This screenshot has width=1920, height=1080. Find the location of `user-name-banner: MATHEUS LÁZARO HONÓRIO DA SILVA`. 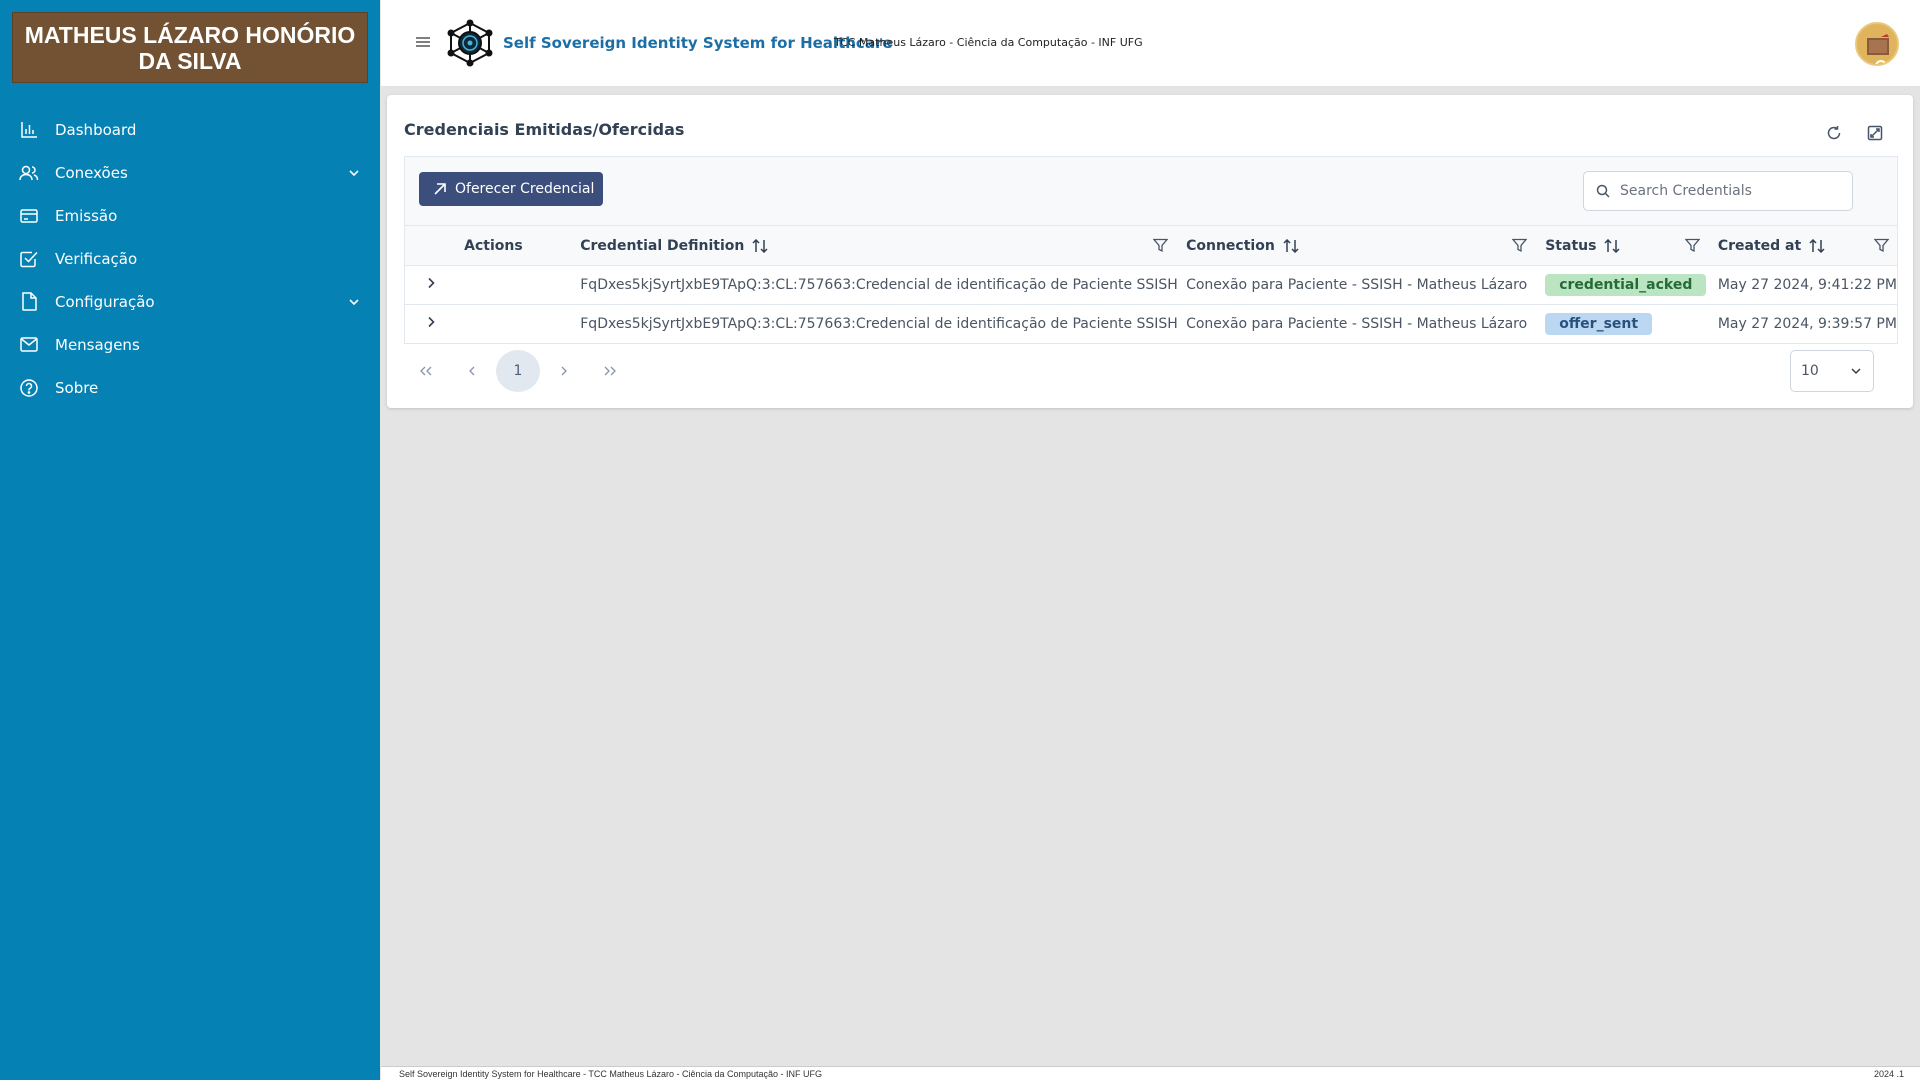

user-name-banner: MATHEUS LÁZARO HONÓRIO DA SILVA is located at coordinates (190, 47).